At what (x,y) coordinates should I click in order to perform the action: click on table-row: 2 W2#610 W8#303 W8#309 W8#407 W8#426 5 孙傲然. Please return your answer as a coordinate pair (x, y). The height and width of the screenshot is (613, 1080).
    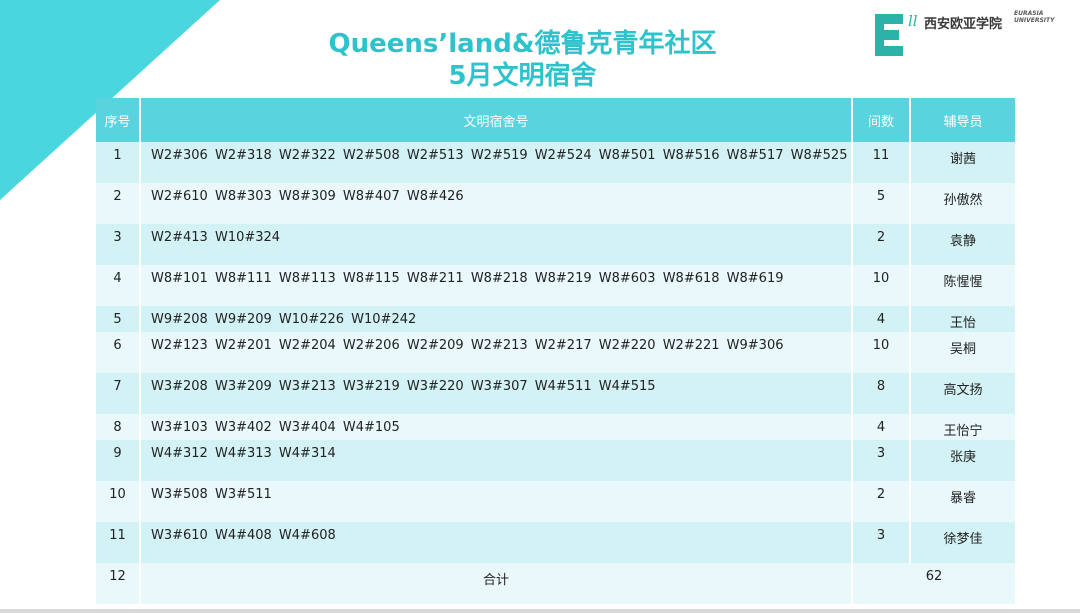
    Looking at the image, I should click on (556, 203).